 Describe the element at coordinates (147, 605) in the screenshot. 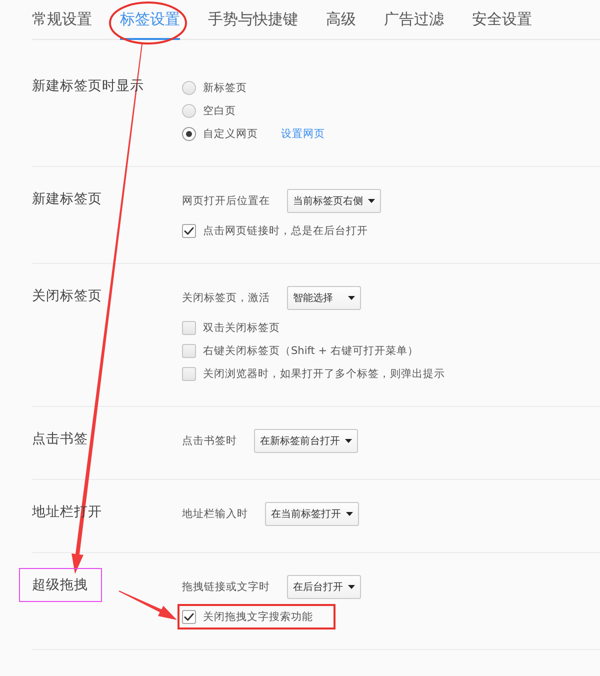

I see `annotation-arrow` at that location.